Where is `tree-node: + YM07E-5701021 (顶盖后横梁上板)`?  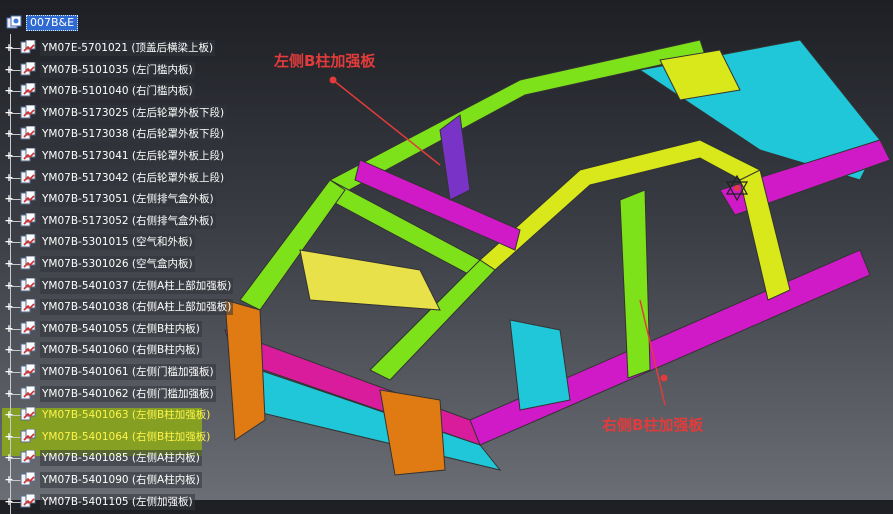
tree-node: + YM07E-5701021 (顶盖后横梁上板) is located at coordinates (120, 48).